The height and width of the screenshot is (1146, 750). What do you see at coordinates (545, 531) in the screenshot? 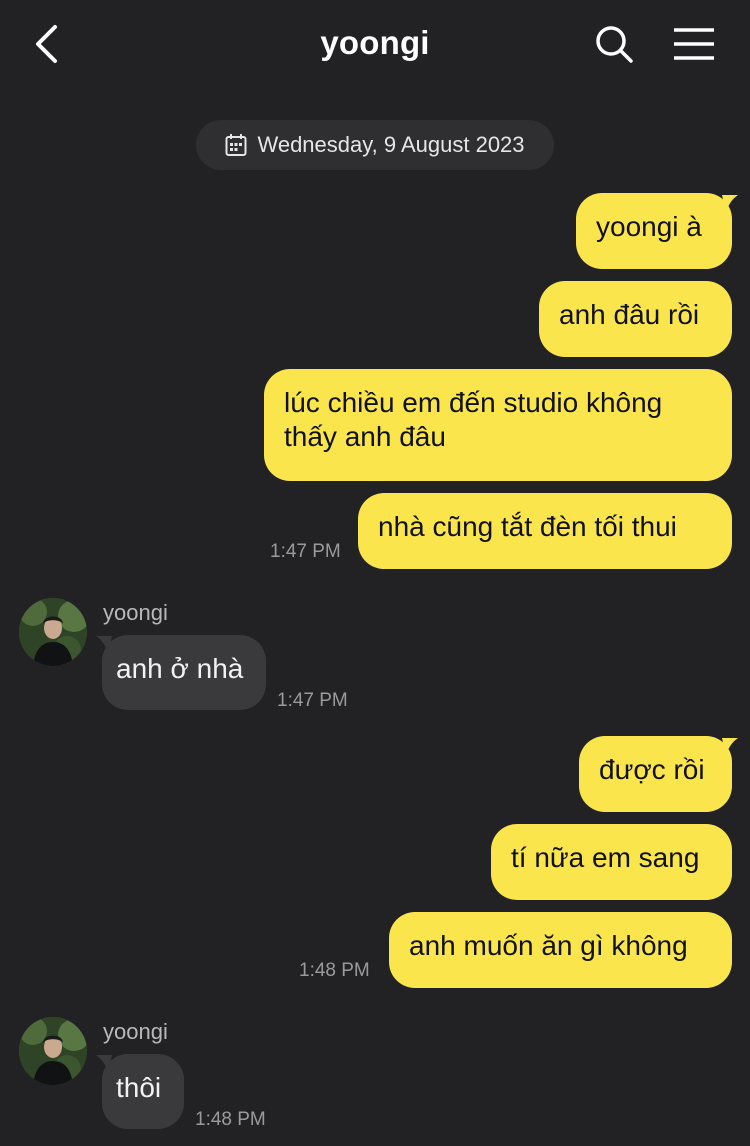
I see `sent-message: nhà cũng tắt đèn tối thui` at bounding box center [545, 531].